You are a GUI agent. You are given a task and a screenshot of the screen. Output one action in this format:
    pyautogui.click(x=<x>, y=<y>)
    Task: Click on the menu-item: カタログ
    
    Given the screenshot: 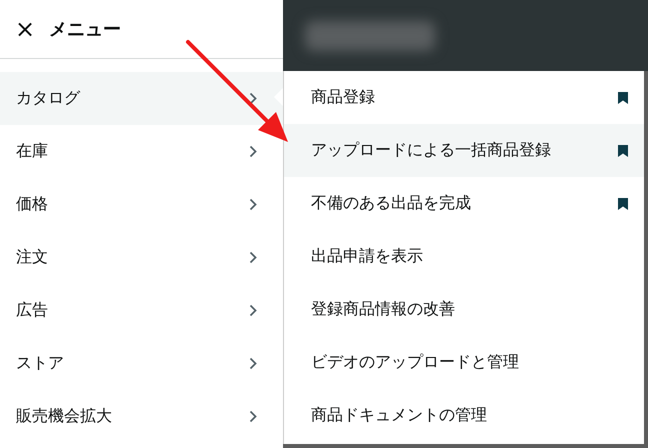 What is the action you would take?
    pyautogui.click(x=141, y=98)
    